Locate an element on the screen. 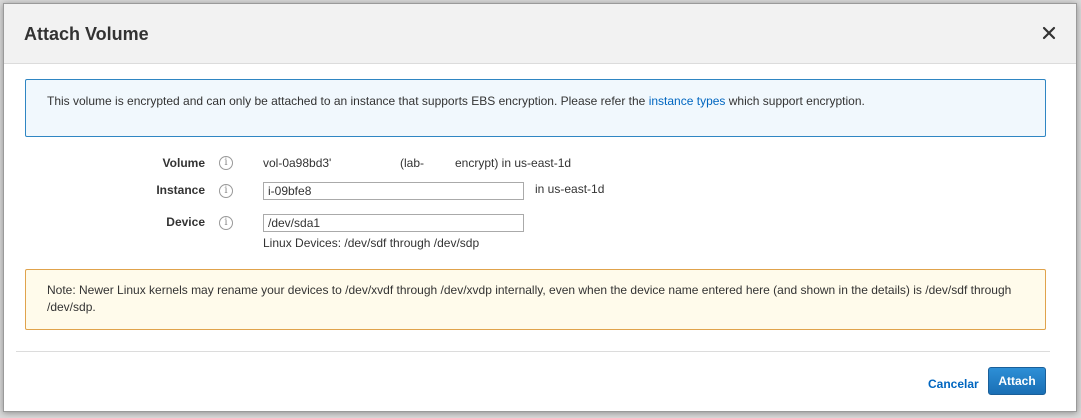 Image resolution: width=1081 pixels, height=418 pixels. cancel-button: Cancelar is located at coordinates (953, 384).